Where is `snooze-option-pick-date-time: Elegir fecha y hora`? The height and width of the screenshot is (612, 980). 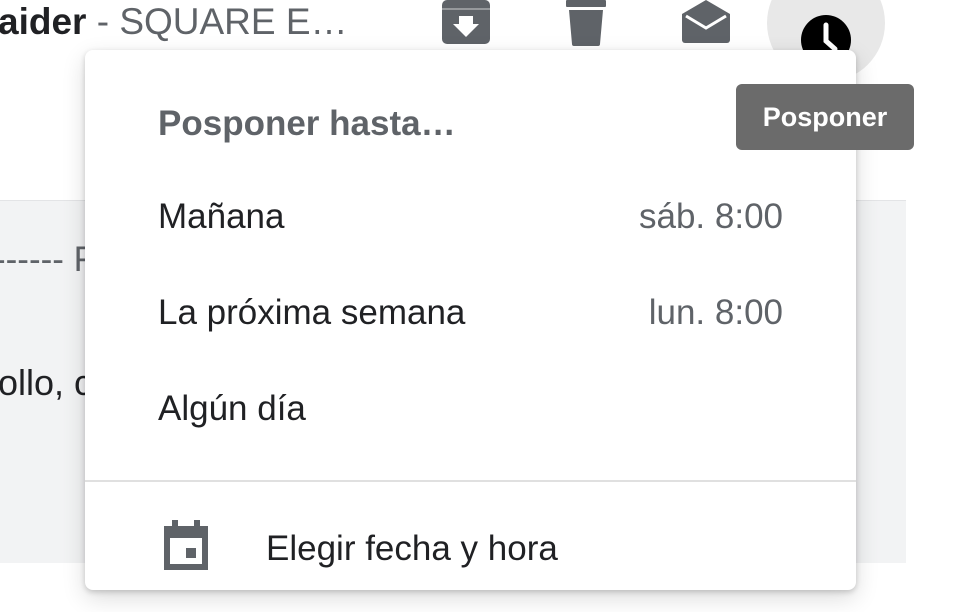 snooze-option-pick-date-time: Elegir fecha y hora is located at coordinates (470, 557).